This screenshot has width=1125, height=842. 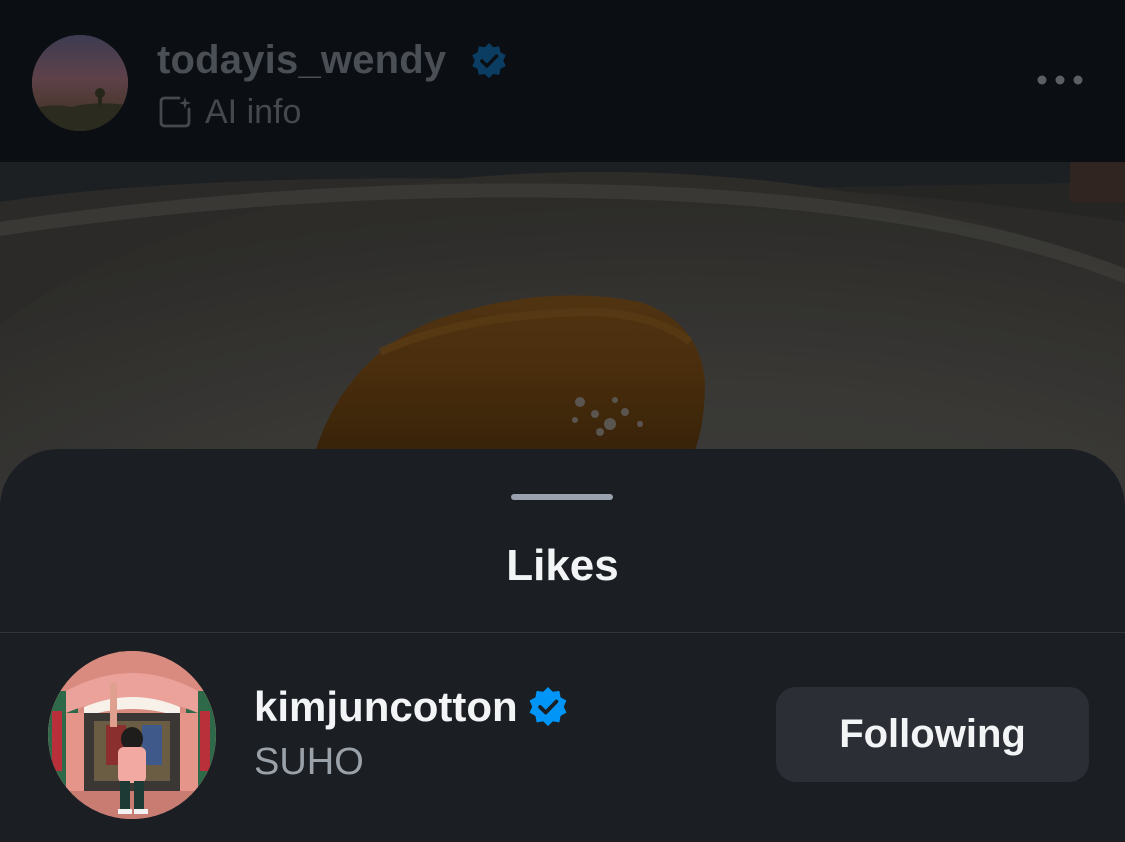 I want to click on sheet-grabber, so click(x=562, y=497).